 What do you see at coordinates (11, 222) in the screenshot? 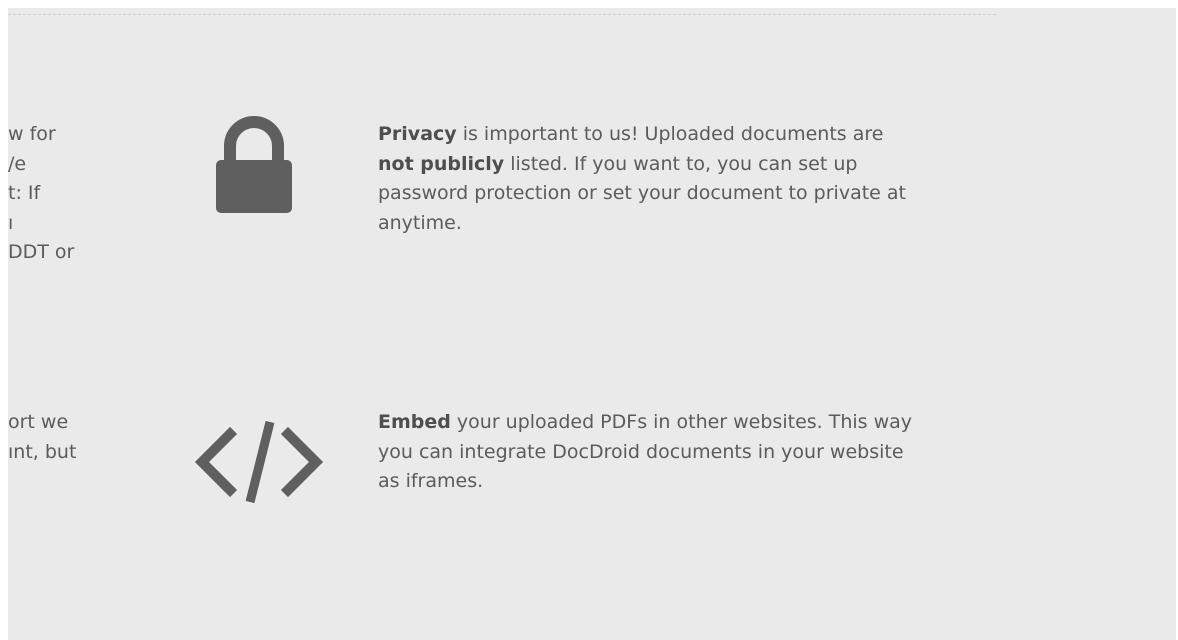
I see `fragment-line: ı` at bounding box center [11, 222].